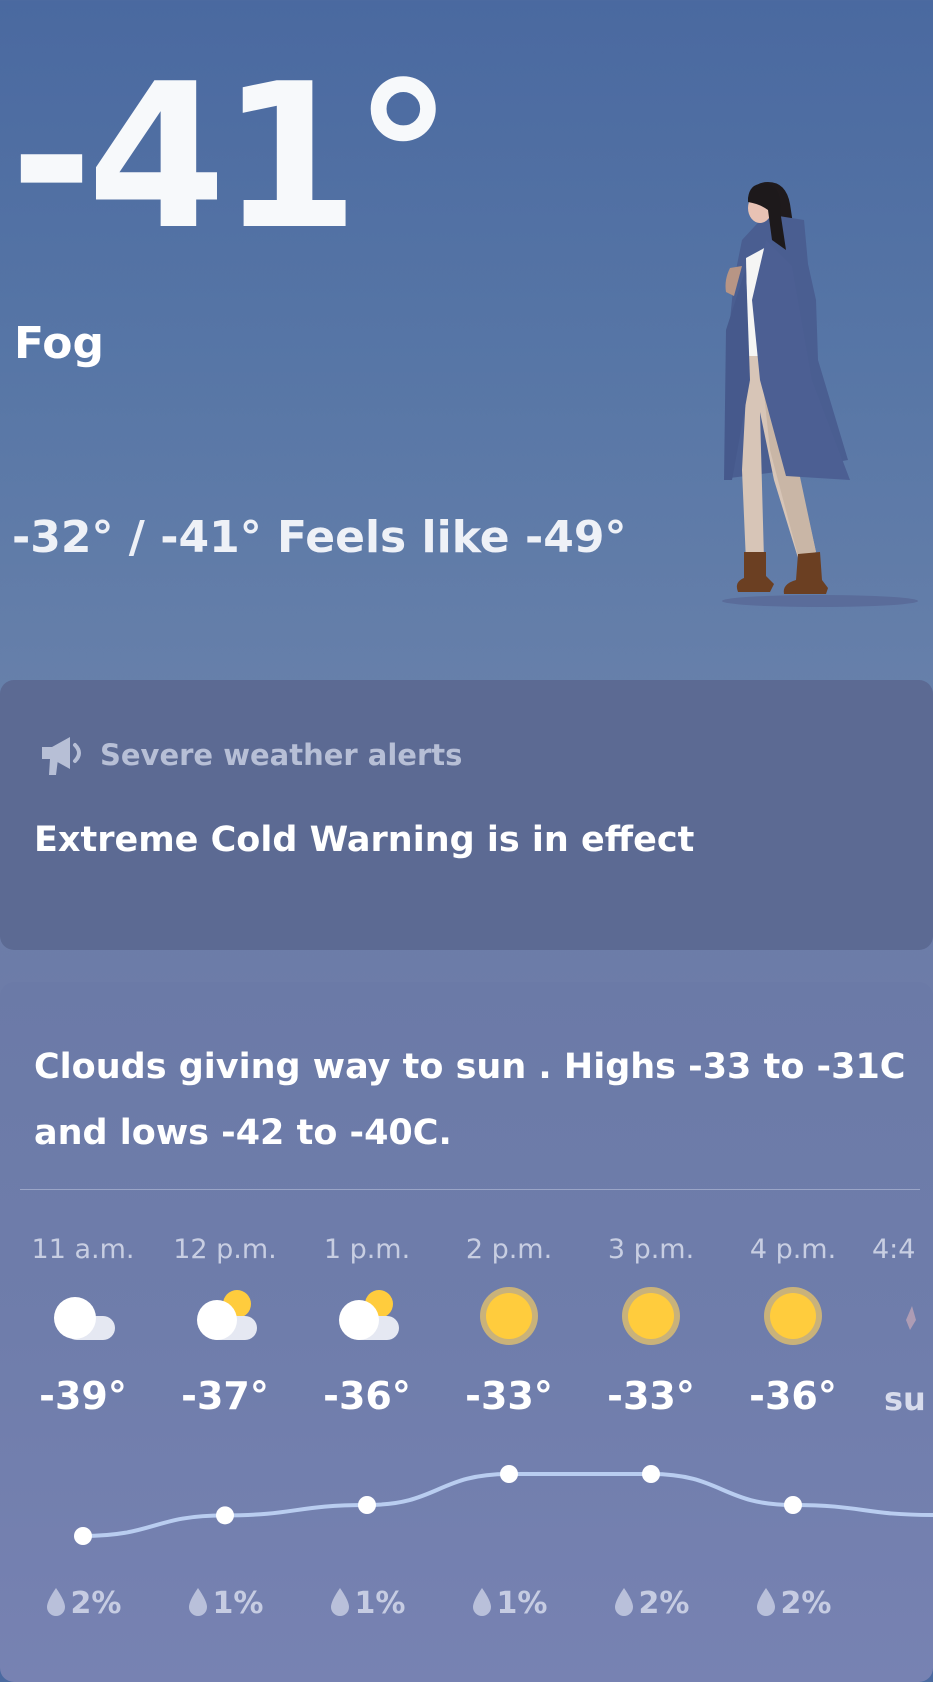 This screenshot has height=1682, width=933. What do you see at coordinates (820, 394) in the screenshot?
I see `person-in-coat-illustration` at bounding box center [820, 394].